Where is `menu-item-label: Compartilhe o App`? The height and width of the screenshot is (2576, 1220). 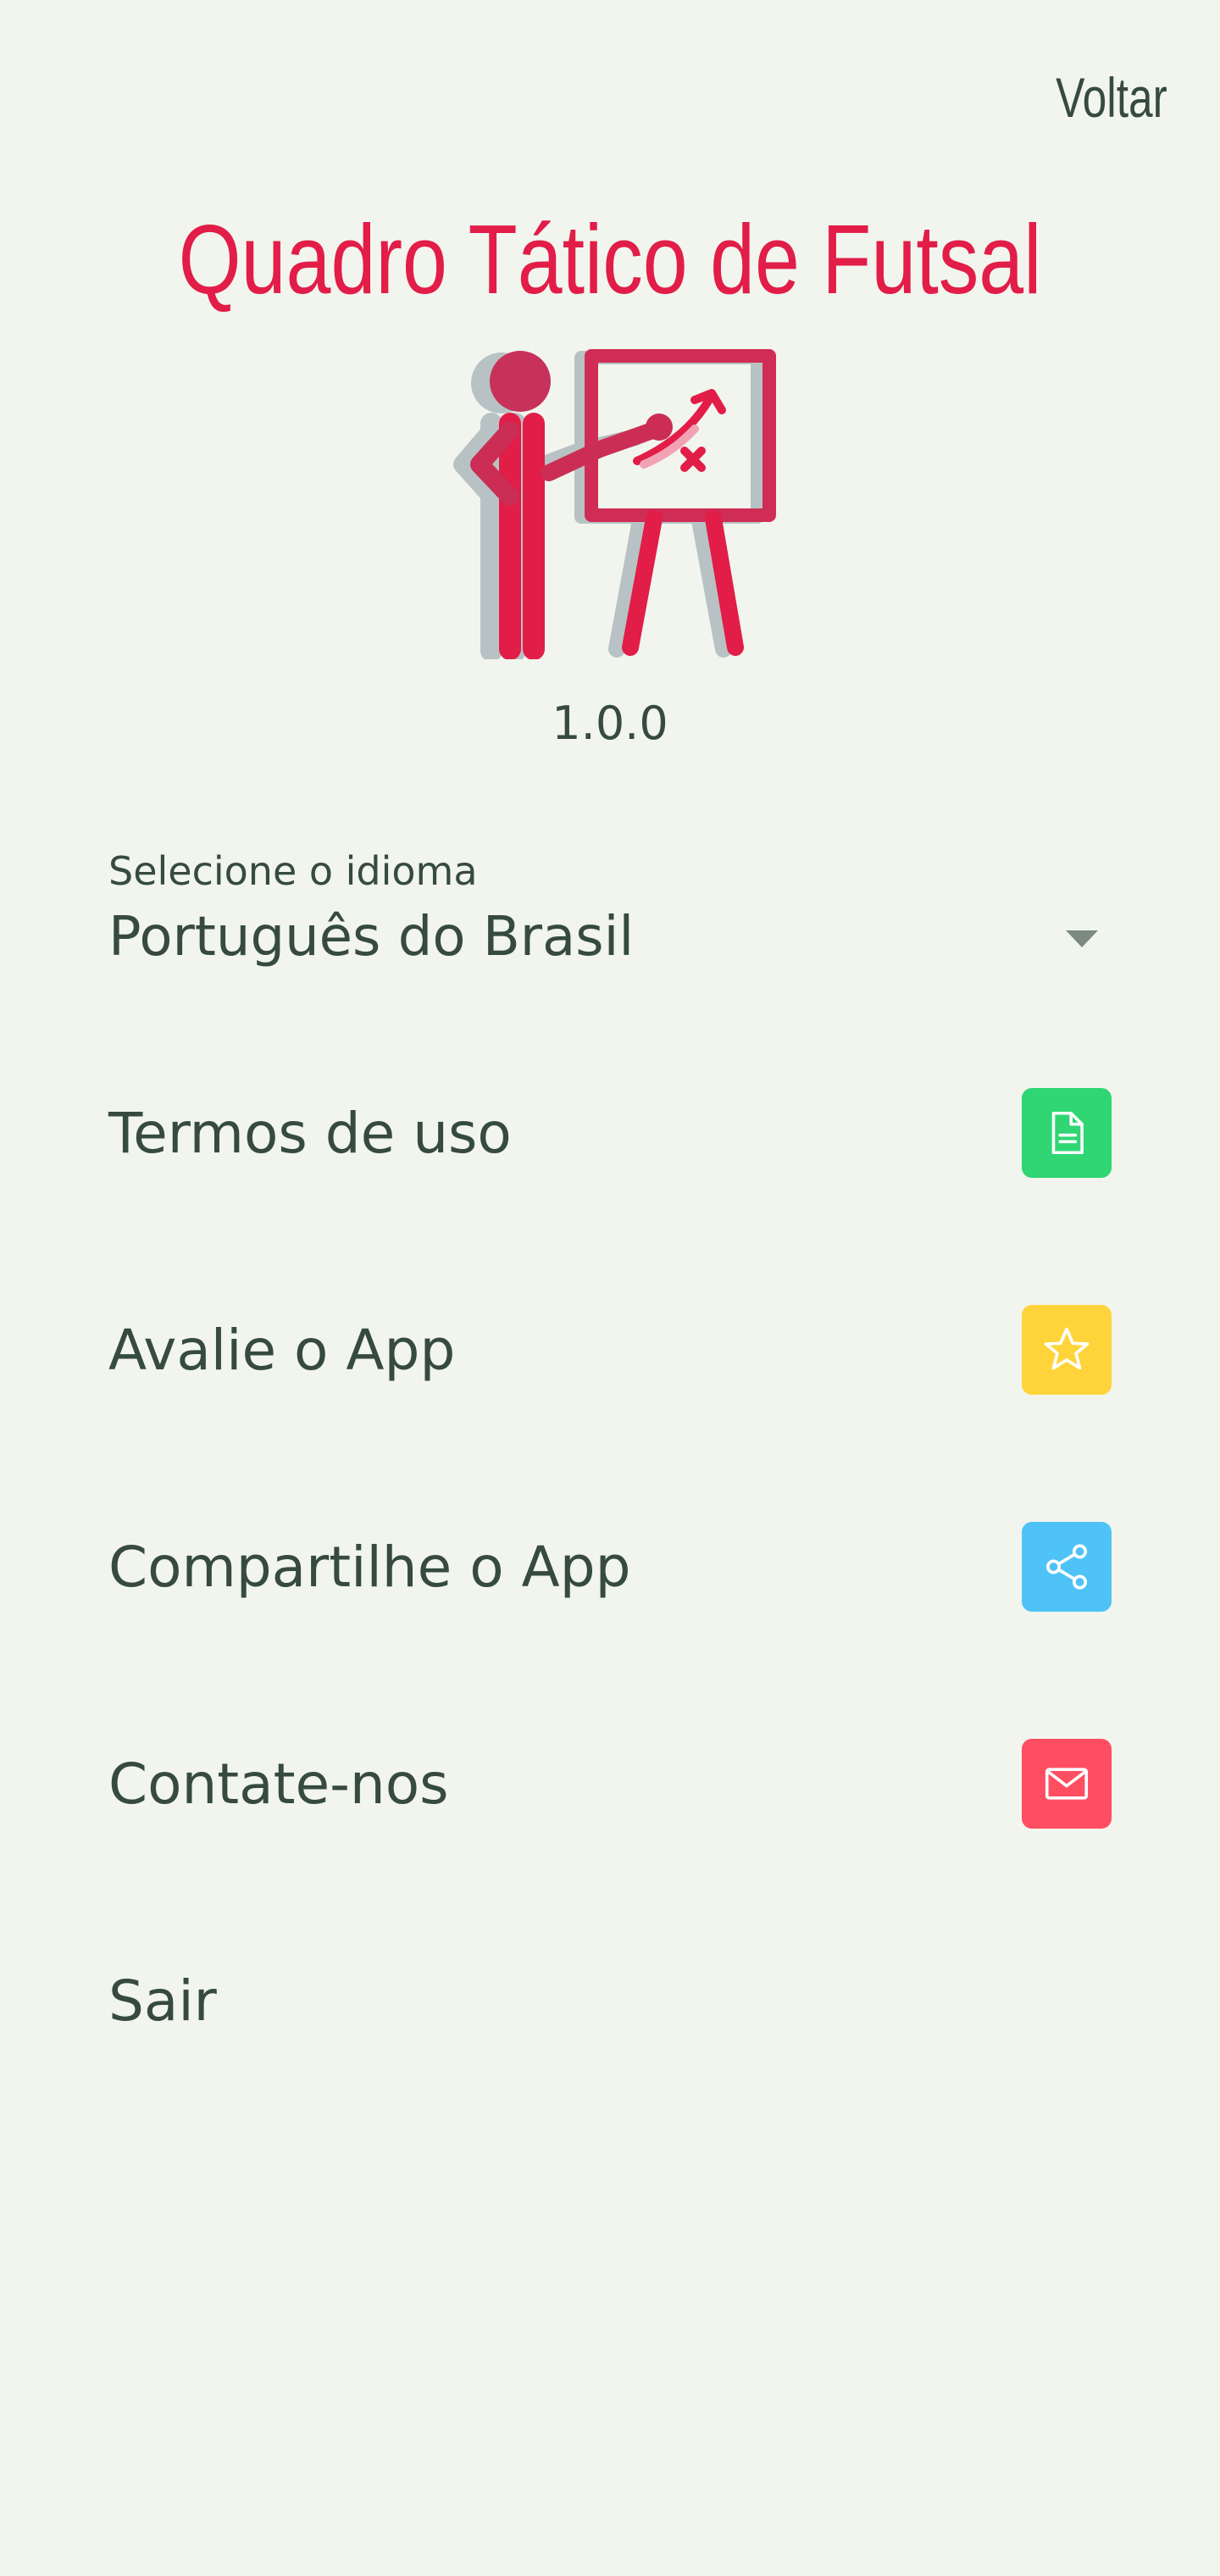 menu-item-label: Compartilhe o App is located at coordinates (369, 1567).